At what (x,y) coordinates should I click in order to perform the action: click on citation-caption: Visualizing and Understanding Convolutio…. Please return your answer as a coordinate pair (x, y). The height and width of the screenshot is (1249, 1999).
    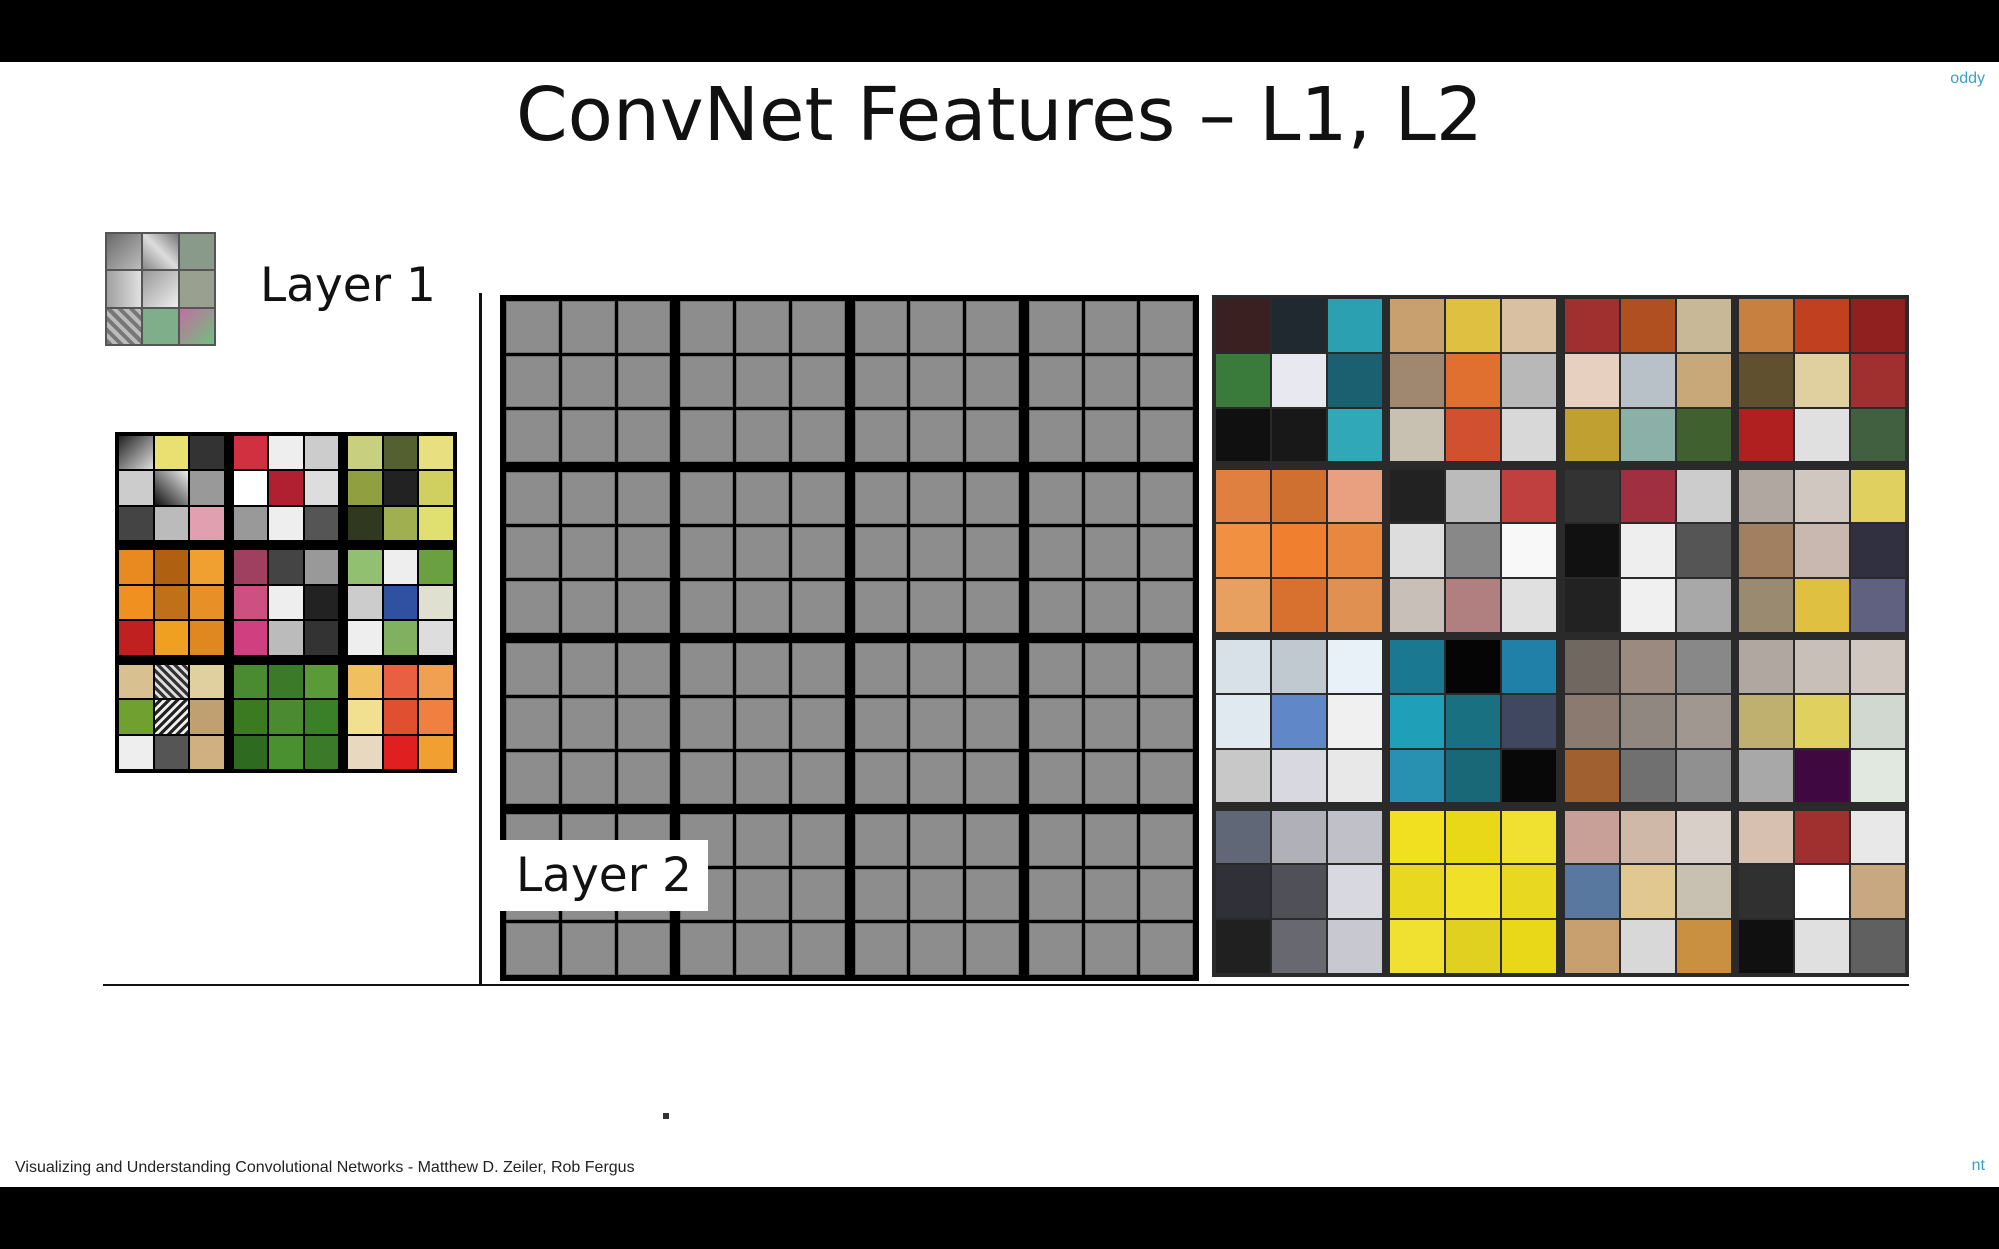
    Looking at the image, I should click on (325, 1167).